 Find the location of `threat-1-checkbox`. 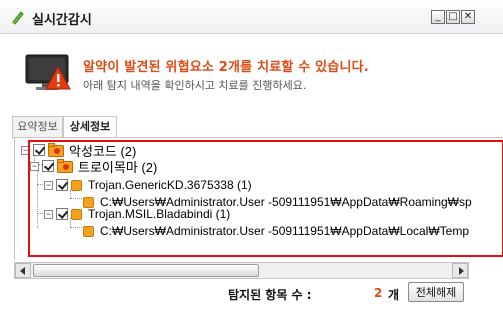

threat-1-checkbox is located at coordinates (62, 185).